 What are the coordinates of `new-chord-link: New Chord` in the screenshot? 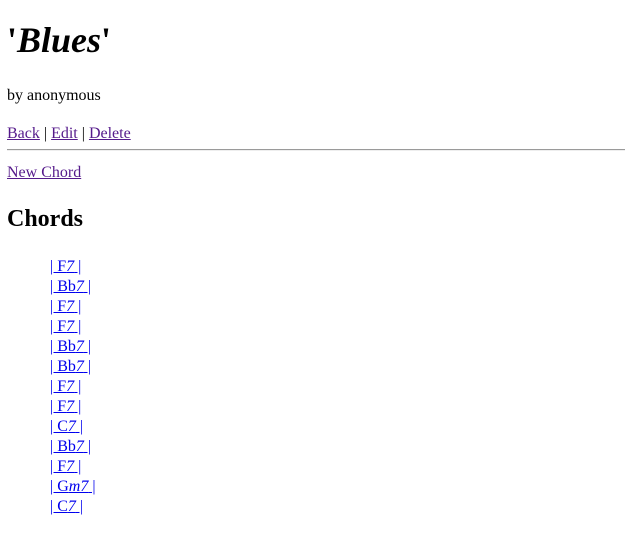 It's located at (44, 172).